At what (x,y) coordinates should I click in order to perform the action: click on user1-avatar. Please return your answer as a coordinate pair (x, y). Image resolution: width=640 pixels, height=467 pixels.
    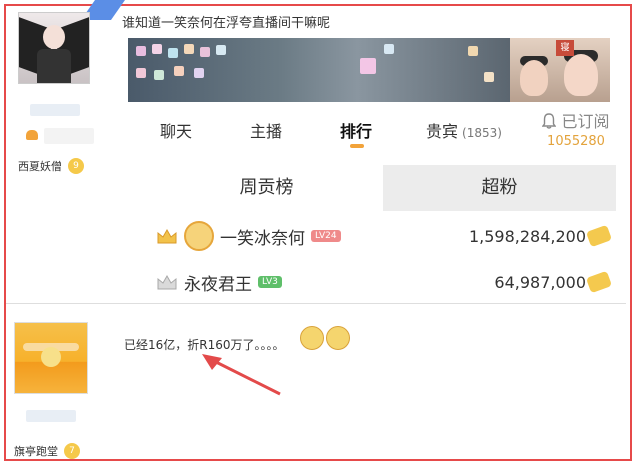
    Looking at the image, I should click on (54, 48).